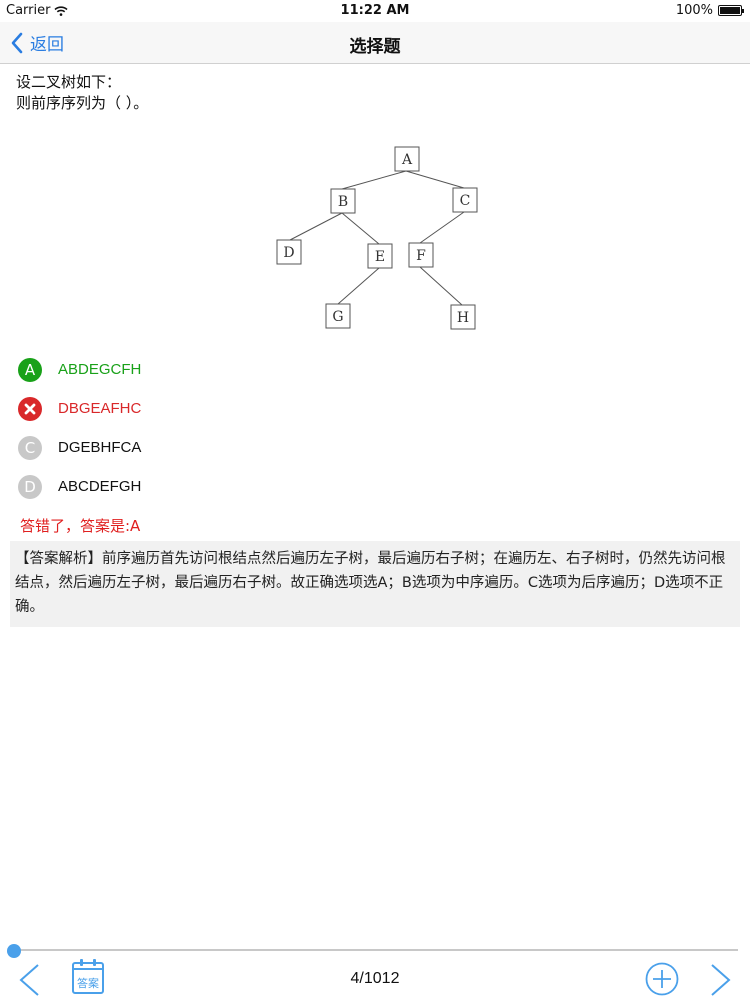  What do you see at coordinates (82, 93) in the screenshot?
I see `question-stem: 设二叉树如下： 则前序序列为（ ）。` at bounding box center [82, 93].